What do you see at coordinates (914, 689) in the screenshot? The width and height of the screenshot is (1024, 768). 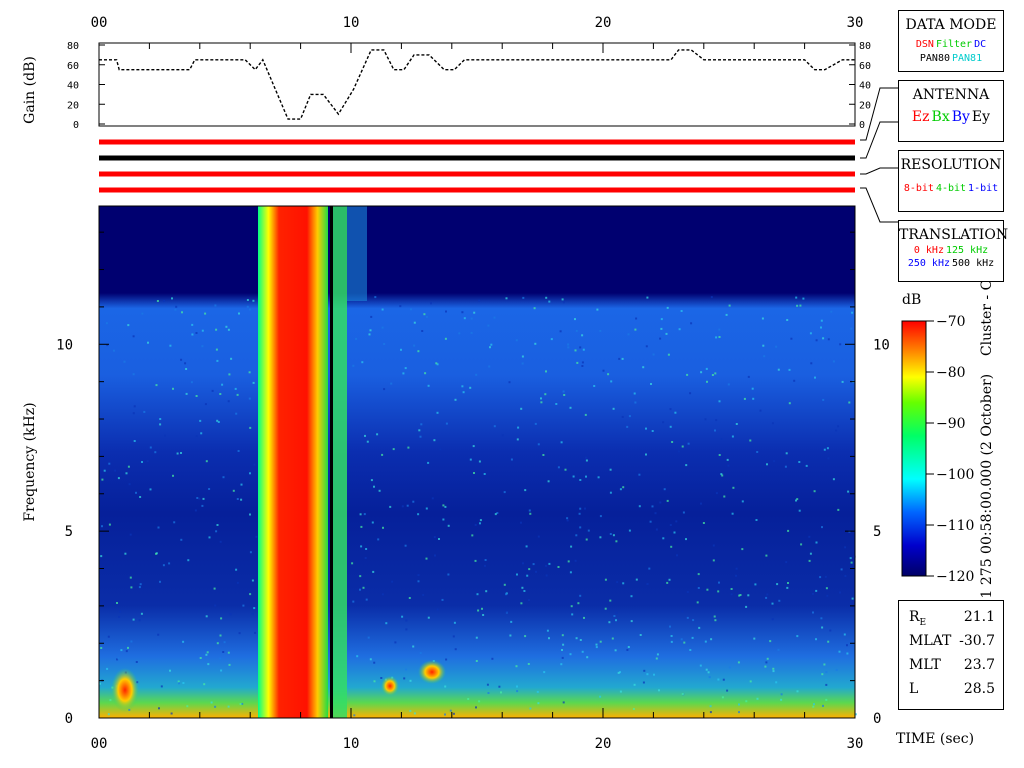 I see `position-label: L` at bounding box center [914, 689].